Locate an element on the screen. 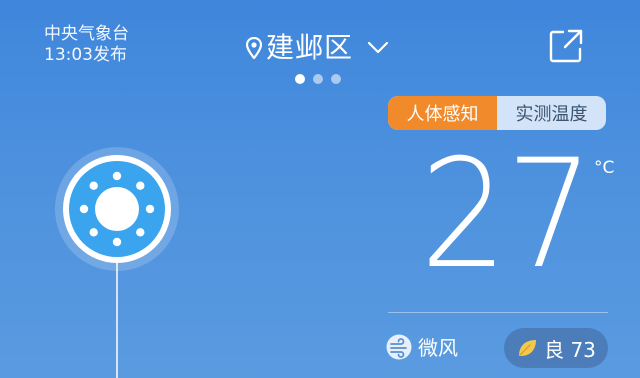  divider is located at coordinates (498, 312).